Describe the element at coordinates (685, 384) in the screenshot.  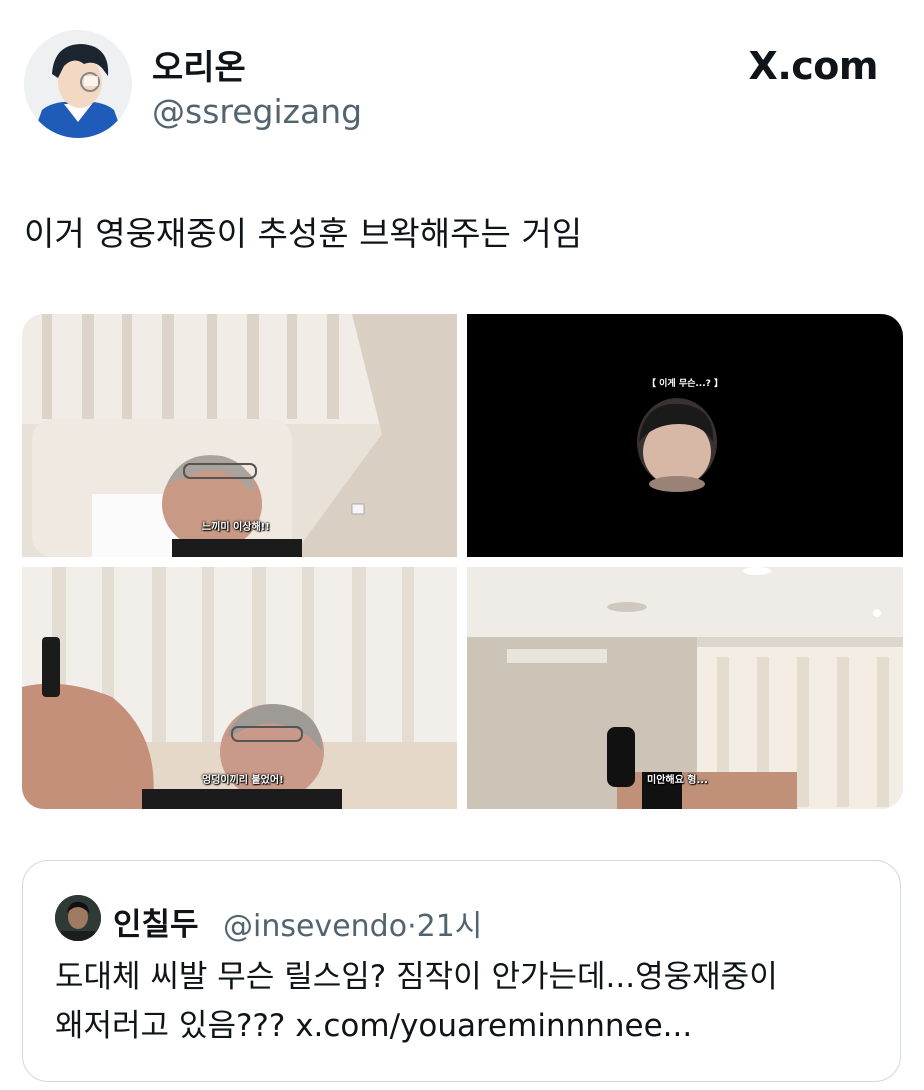
I see `subtitle-2: 【 이게 무슨...? 】` at that location.